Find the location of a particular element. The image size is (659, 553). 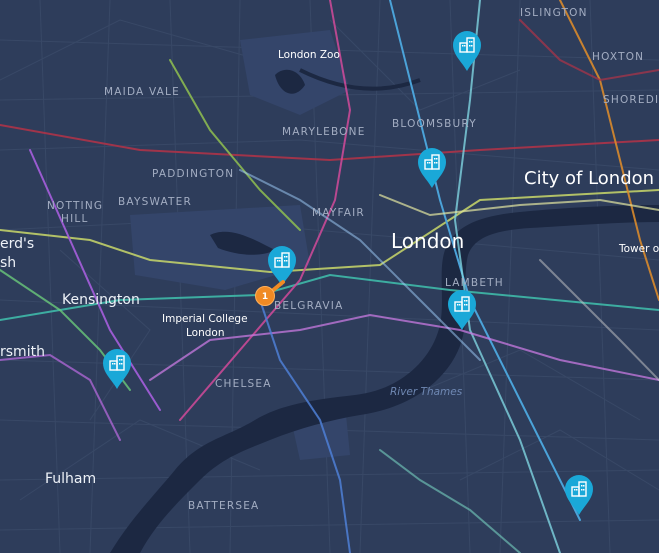

label-river-thames: River Thames is located at coordinates (426, 392).